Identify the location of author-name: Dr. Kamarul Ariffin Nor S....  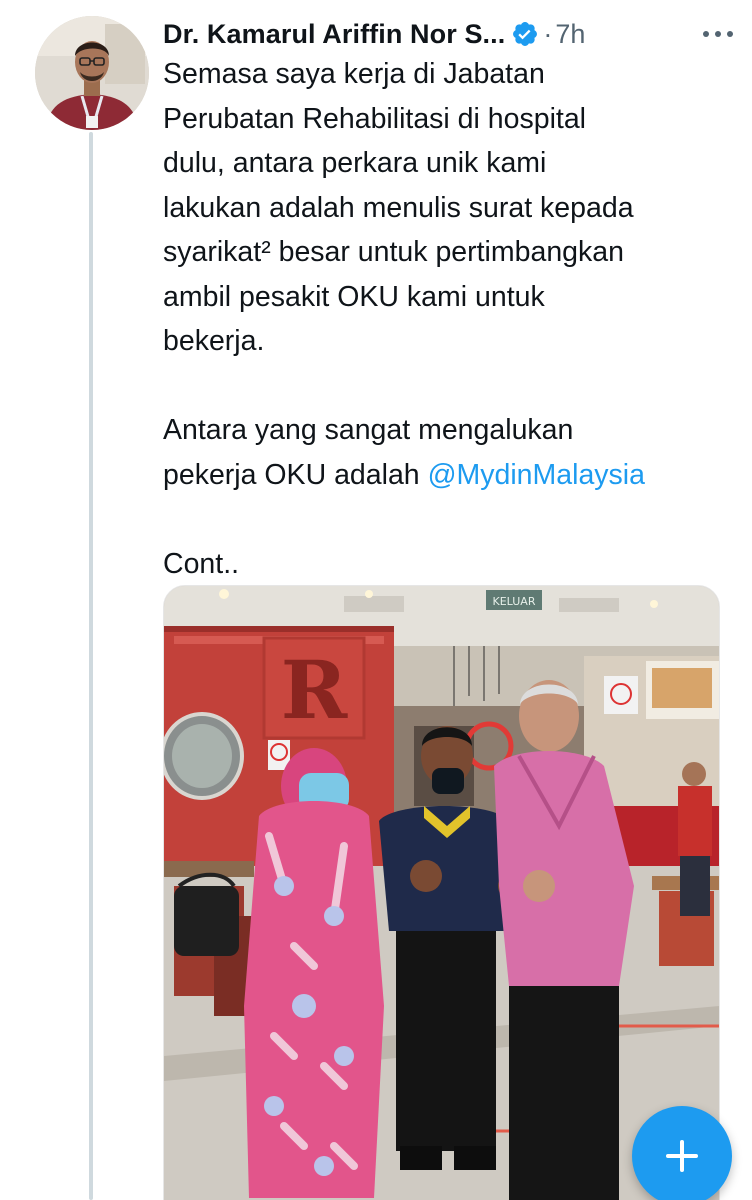
(334, 34).